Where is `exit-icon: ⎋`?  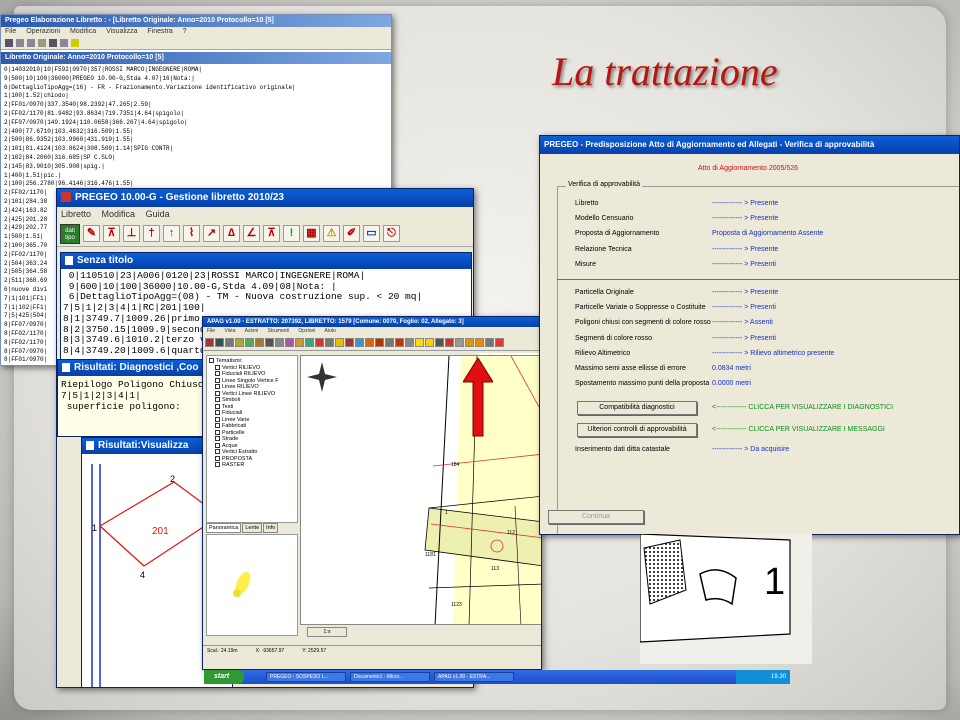 exit-icon: ⎋ is located at coordinates (391, 233).